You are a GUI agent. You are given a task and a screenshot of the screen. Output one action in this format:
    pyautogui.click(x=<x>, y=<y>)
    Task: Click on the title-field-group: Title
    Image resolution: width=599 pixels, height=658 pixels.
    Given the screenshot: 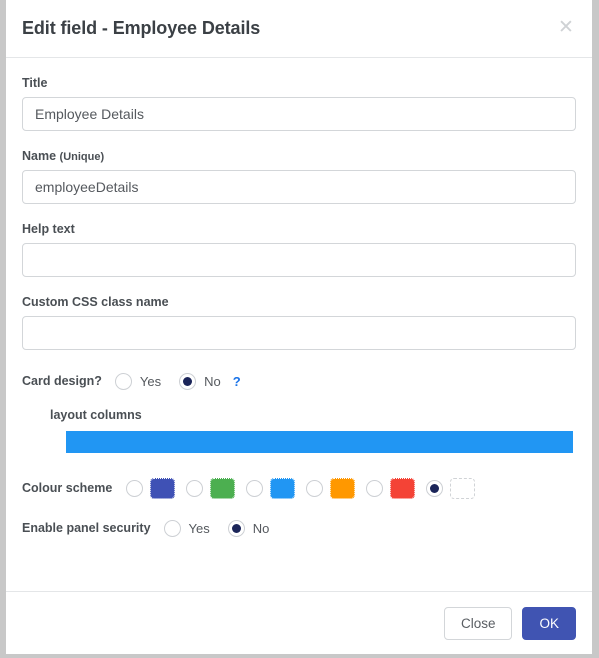 What is the action you would take?
    pyautogui.click(x=299, y=103)
    